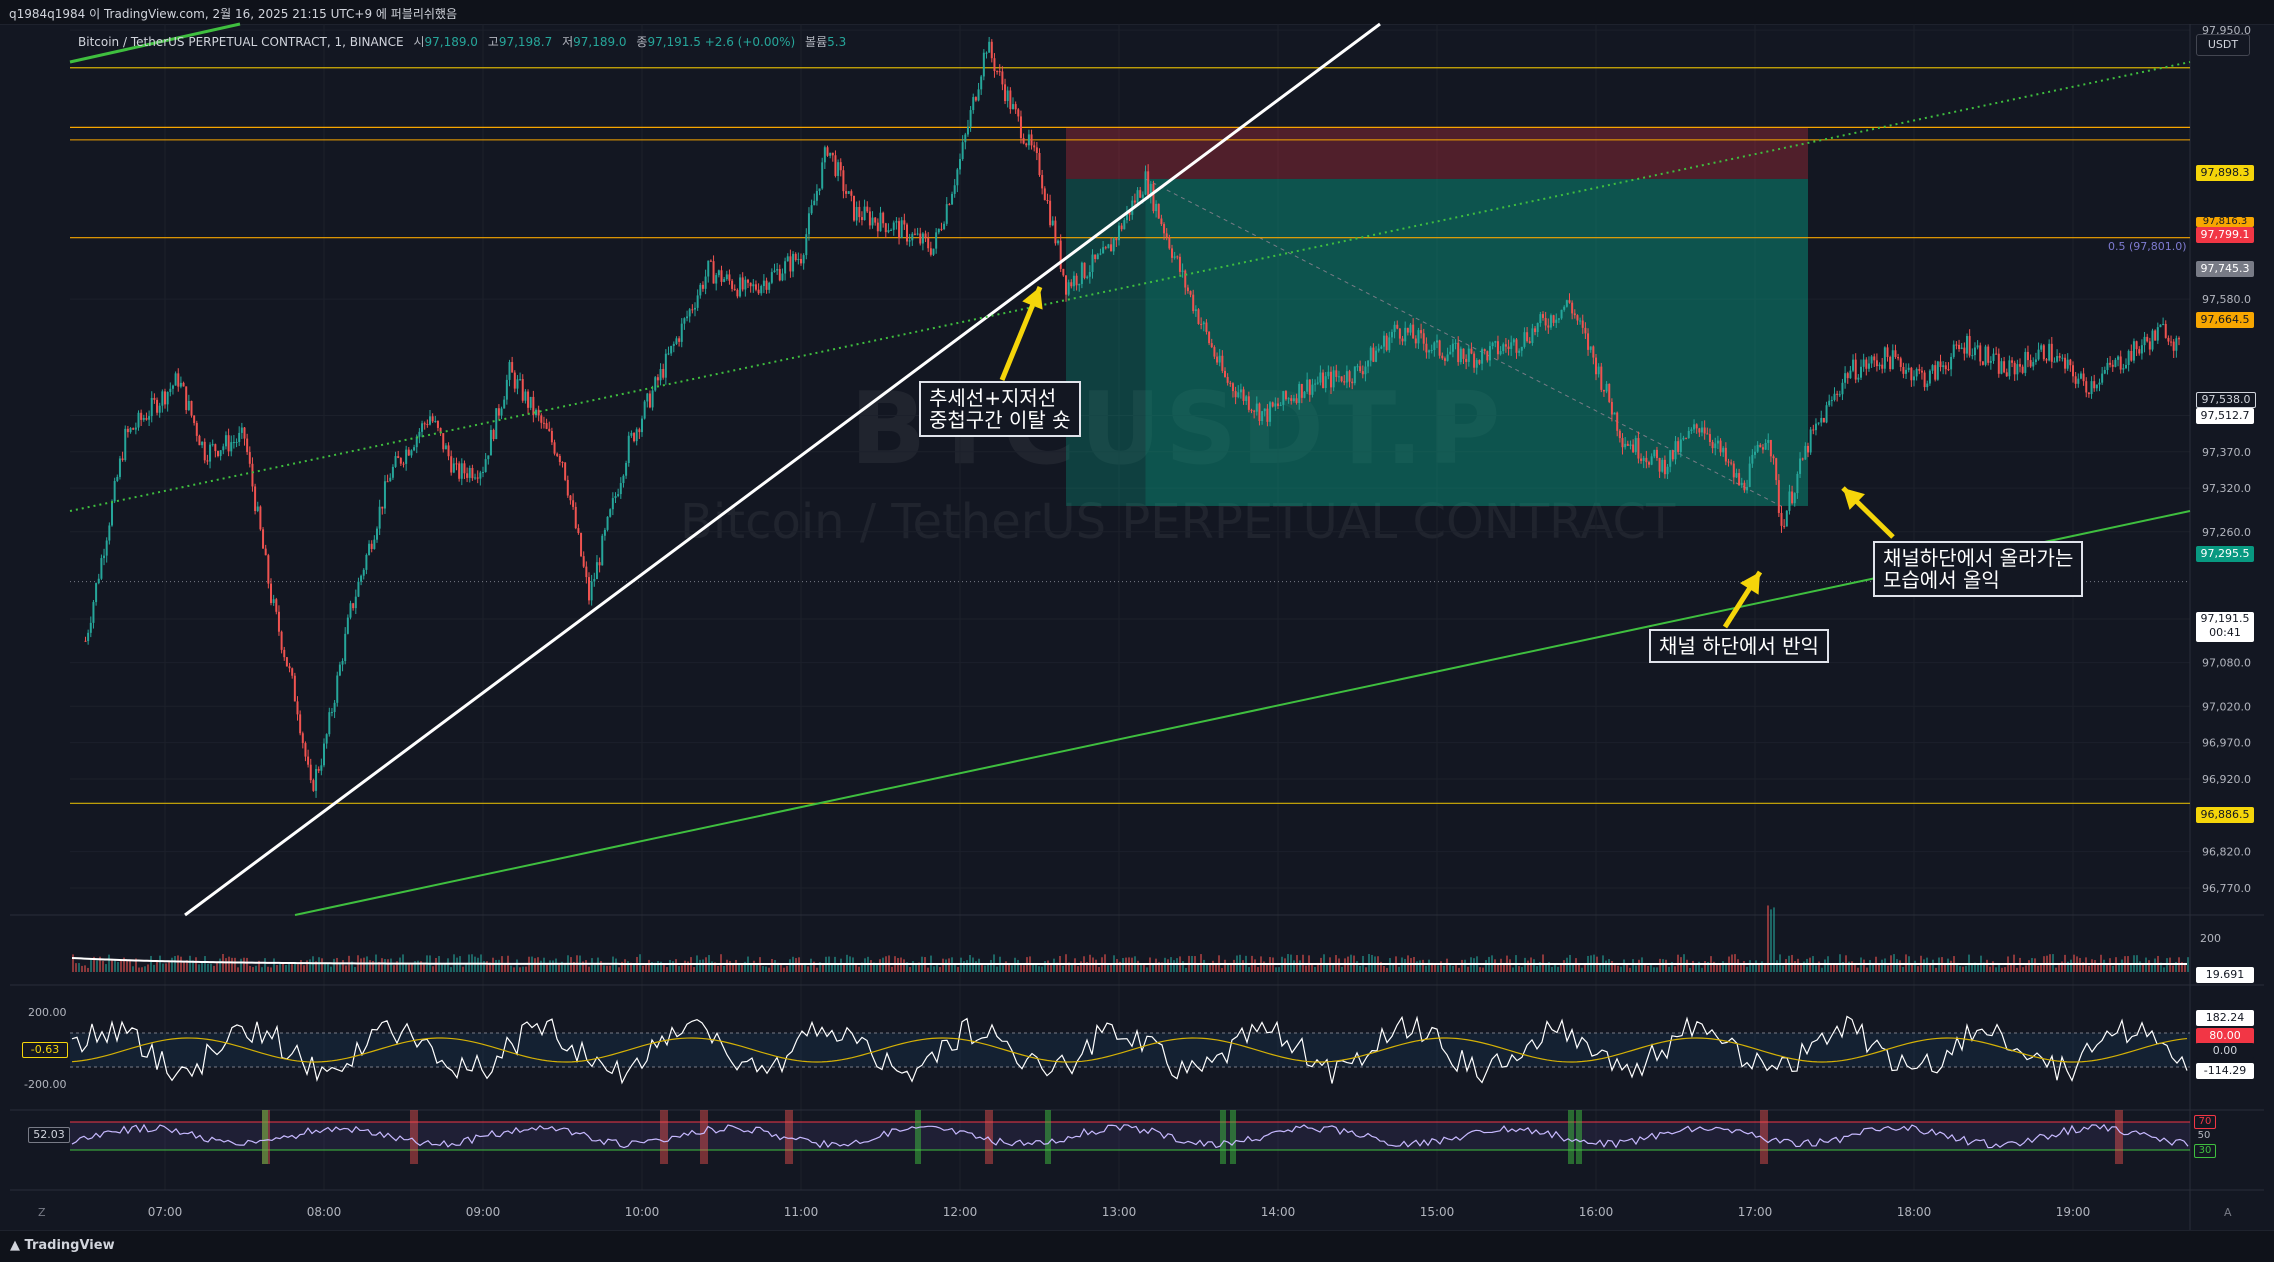  Describe the element at coordinates (750, 42) in the screenshot. I see `legend-change: +2.6 (+0.00%)` at that location.